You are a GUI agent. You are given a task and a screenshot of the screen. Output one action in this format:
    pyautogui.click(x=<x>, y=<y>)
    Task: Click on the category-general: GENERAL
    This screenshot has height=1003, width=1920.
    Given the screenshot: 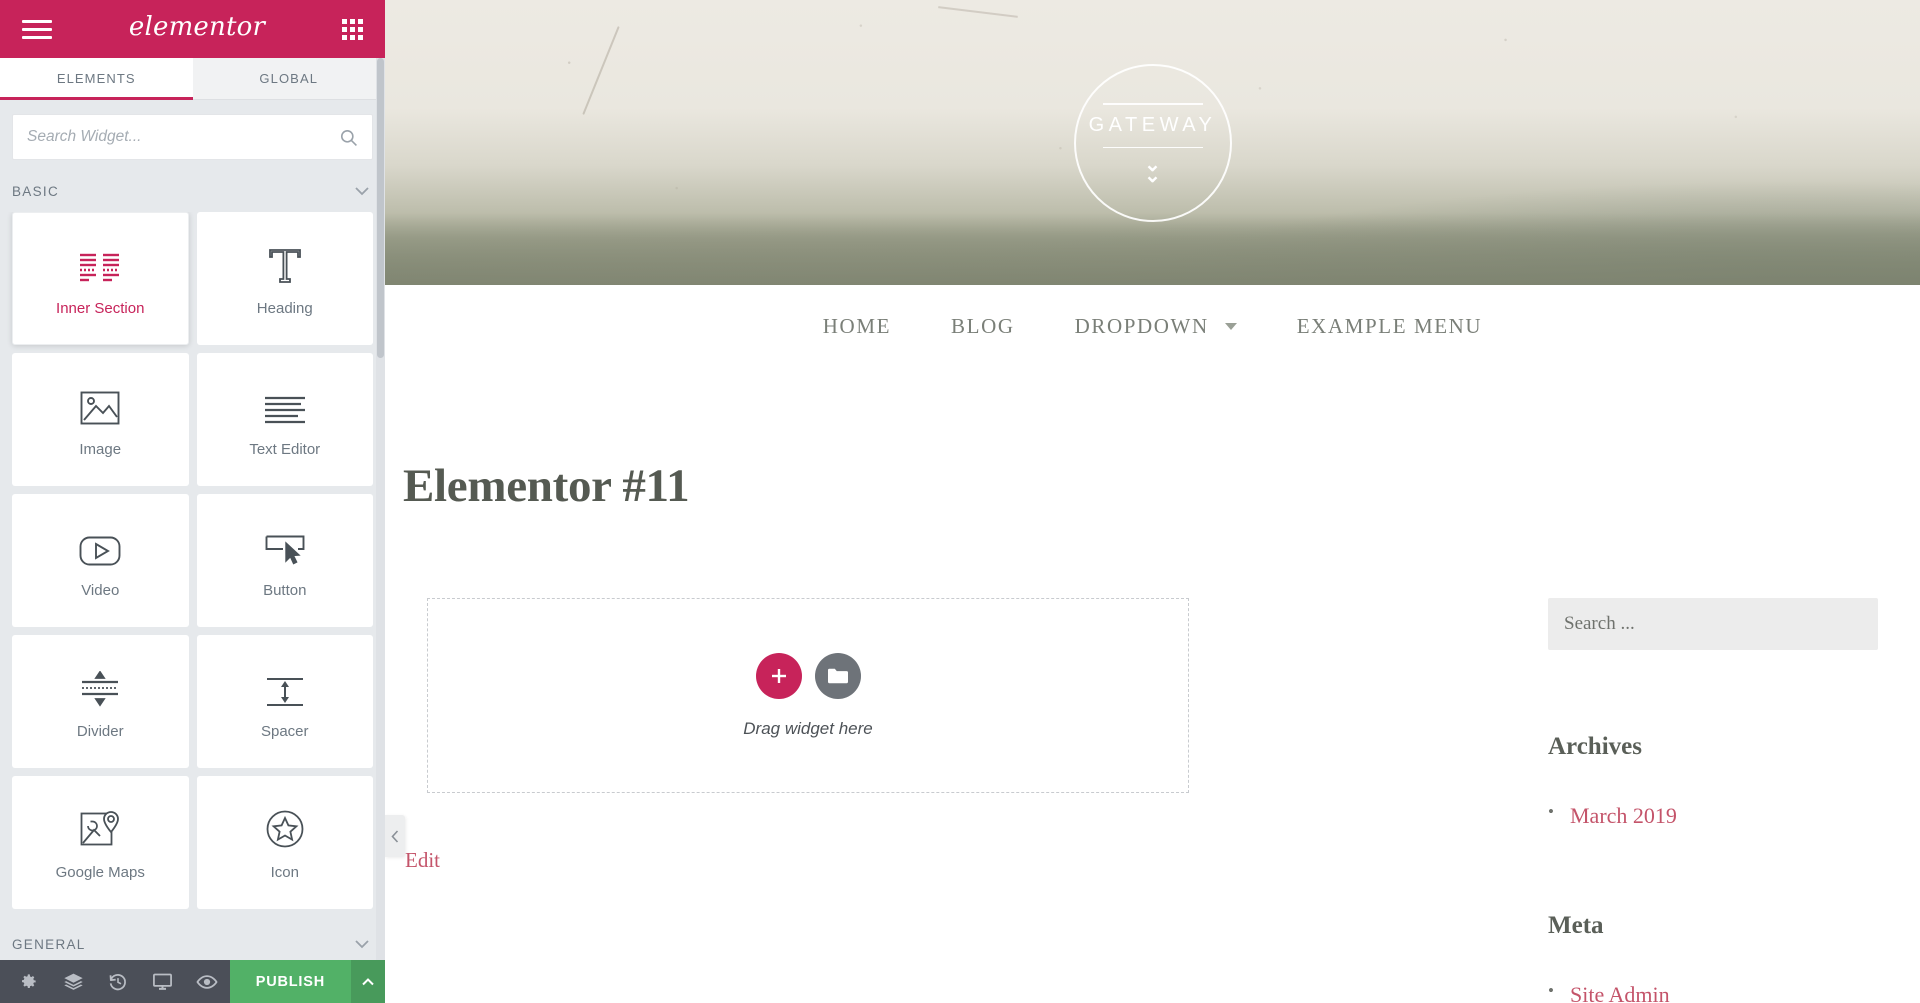 What is the action you would take?
    pyautogui.click(x=192, y=941)
    